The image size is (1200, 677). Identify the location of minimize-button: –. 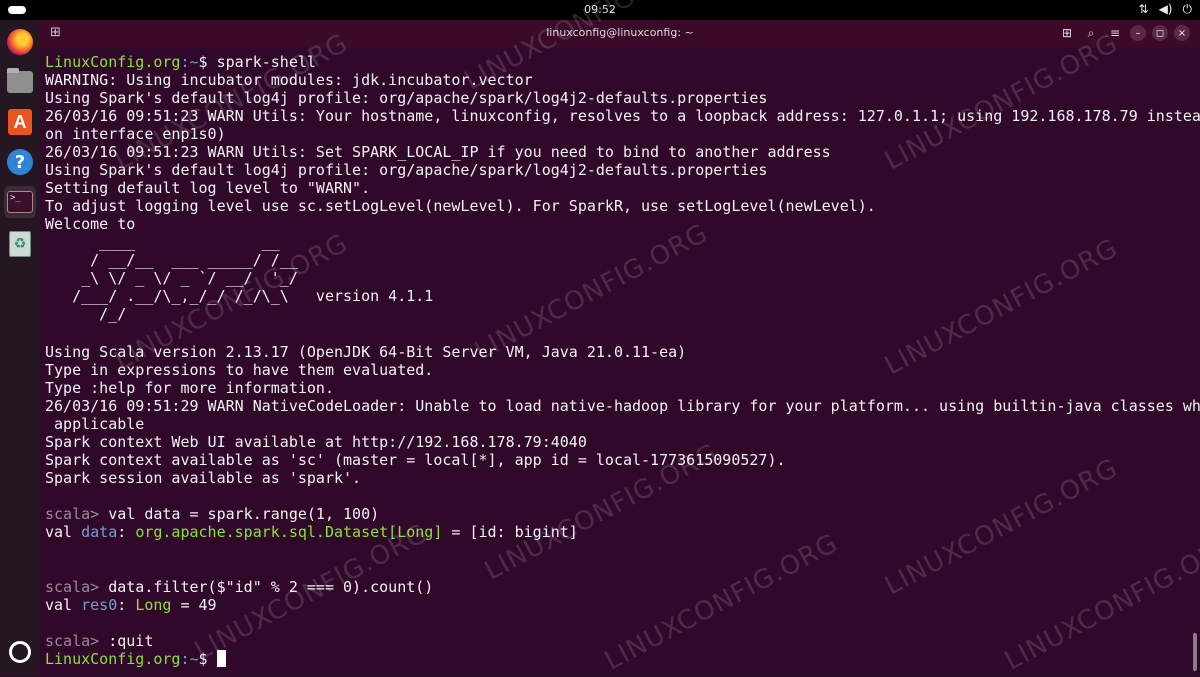
(1138, 33).